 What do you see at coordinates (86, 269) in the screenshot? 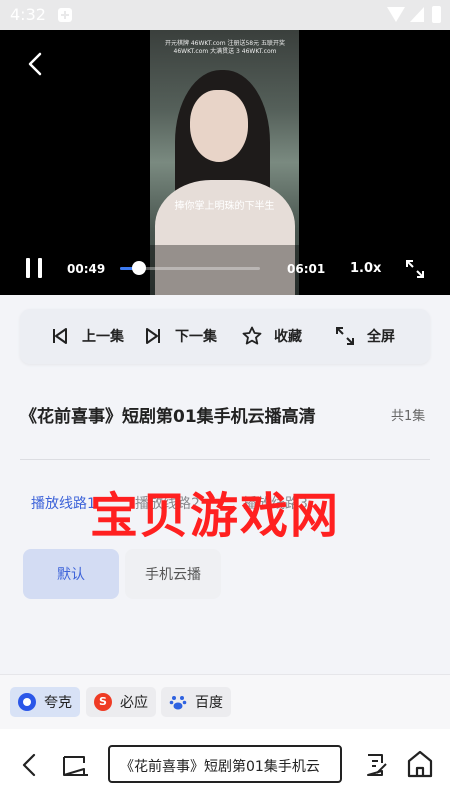
I see `current-time: 00:49` at bounding box center [86, 269].